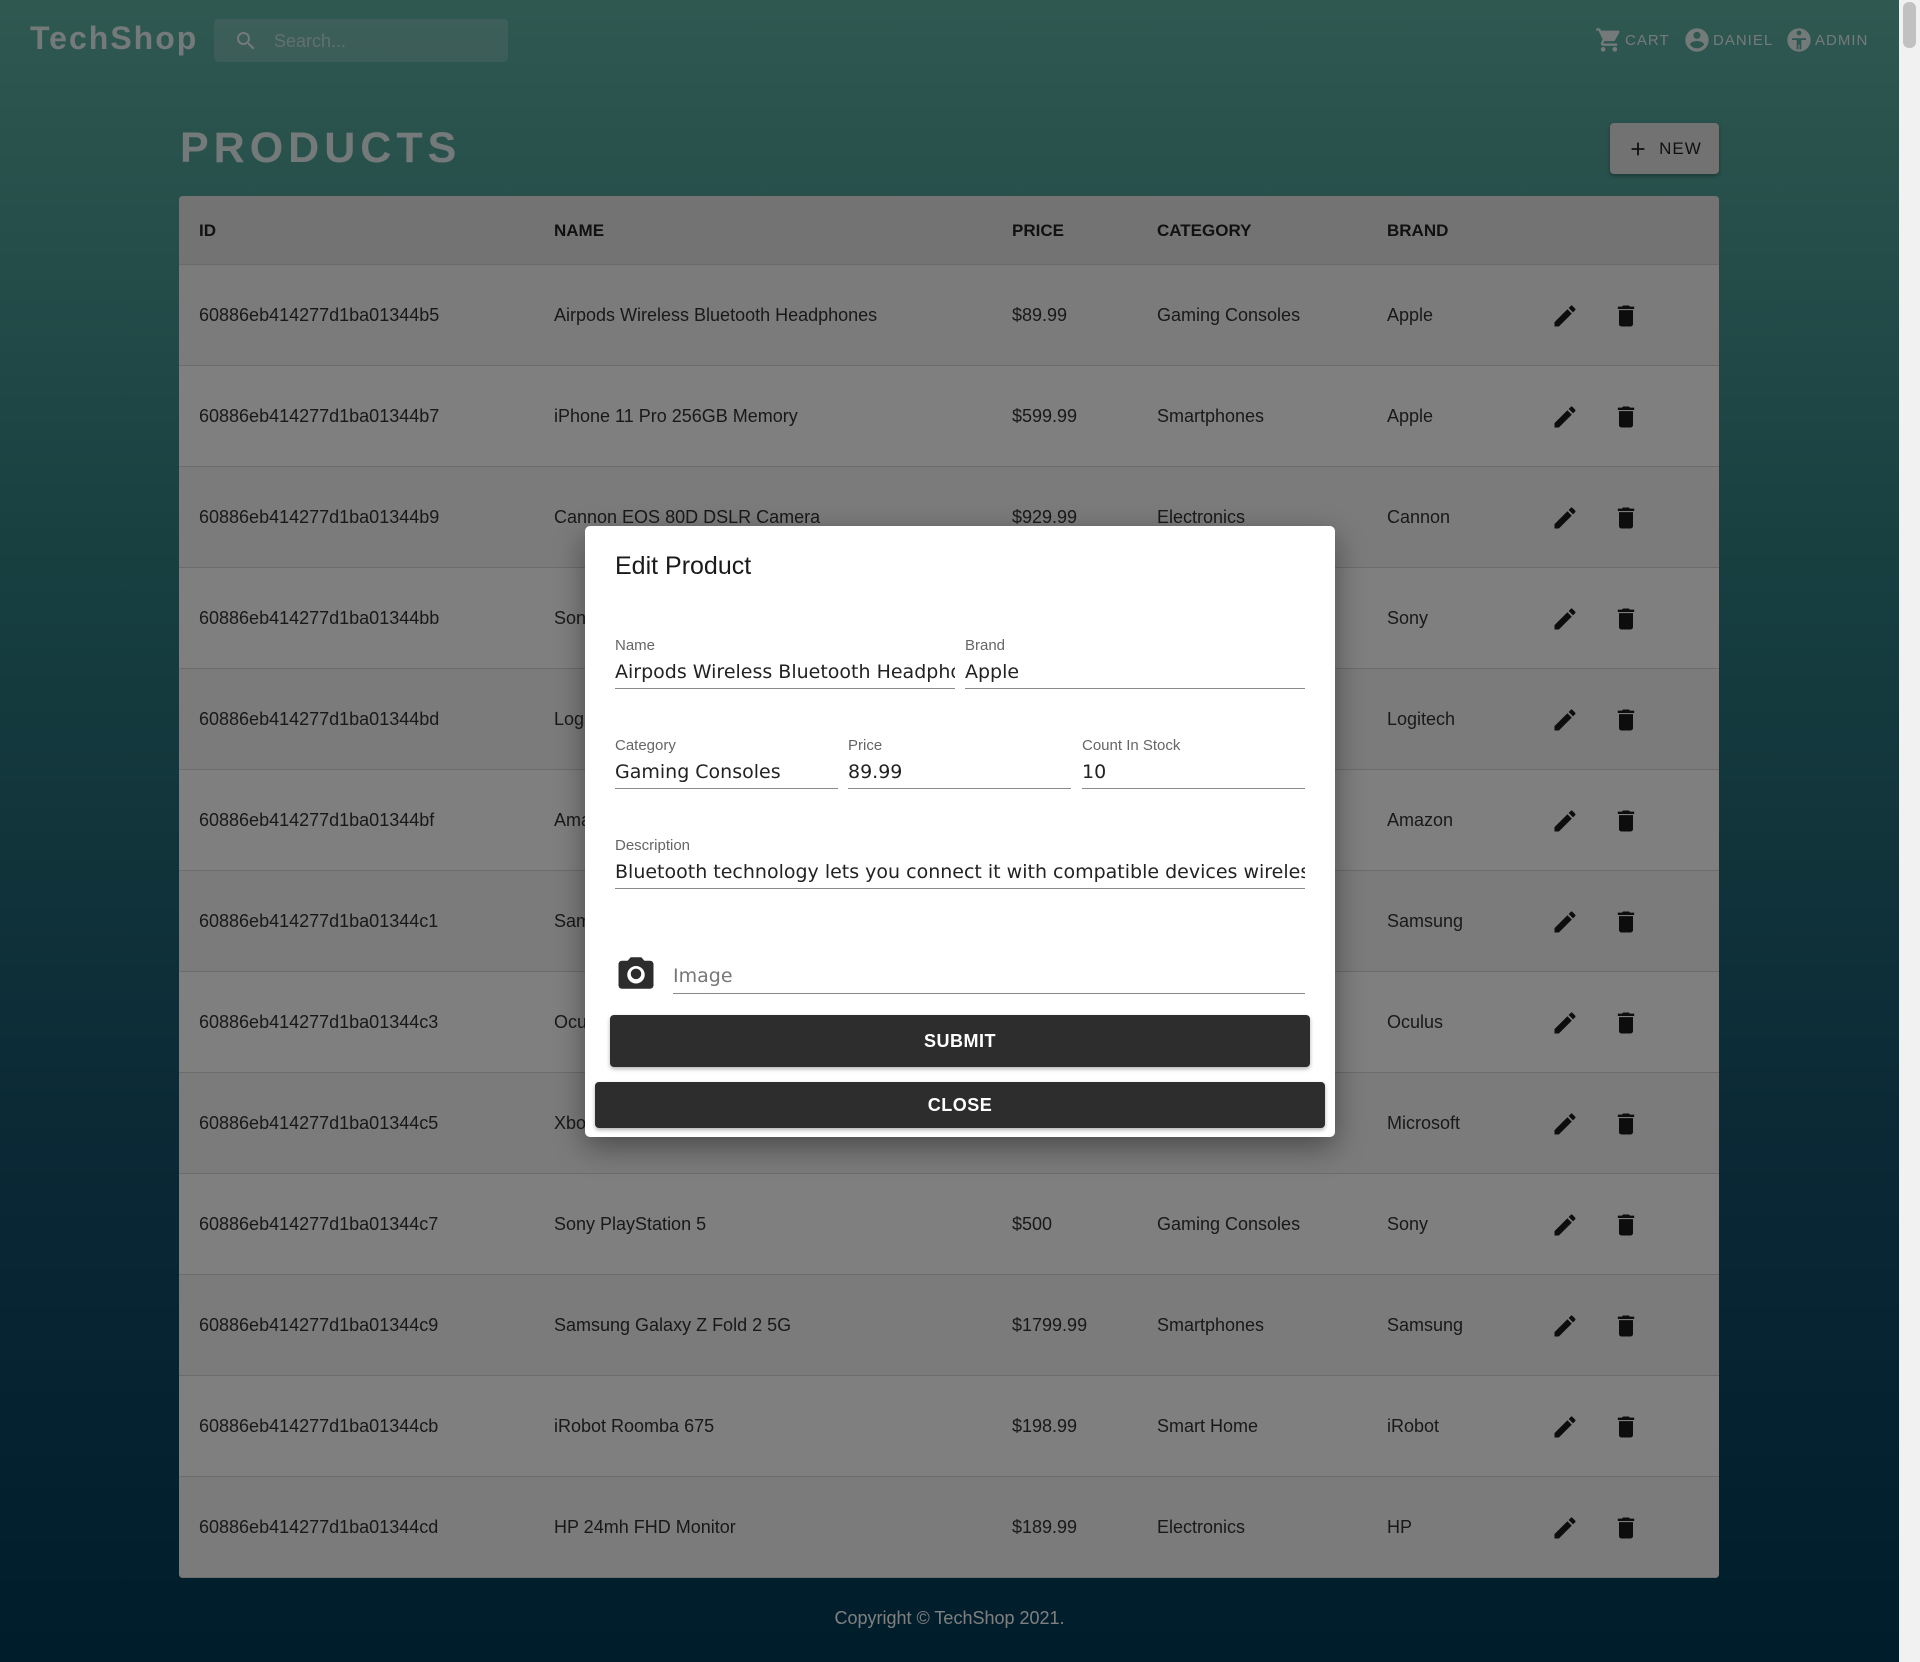 This screenshot has width=1920, height=1662. I want to click on page-scrollbar, so click(1909, 831).